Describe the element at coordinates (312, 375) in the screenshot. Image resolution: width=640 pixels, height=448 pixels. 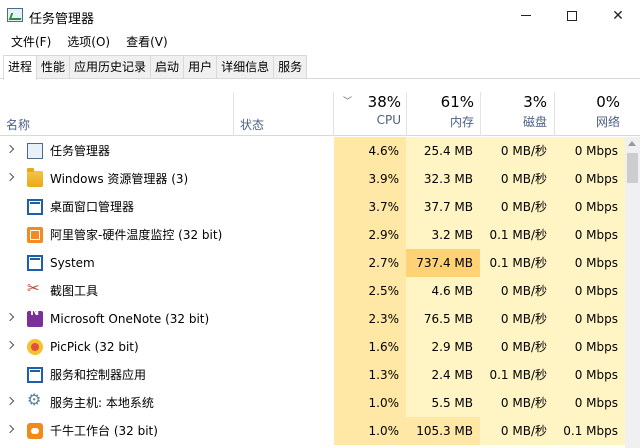
I see `table-row: 服务和控制器应用 1.3% 2.4 MB 0.1 MB/秒 0 Mbps` at that location.